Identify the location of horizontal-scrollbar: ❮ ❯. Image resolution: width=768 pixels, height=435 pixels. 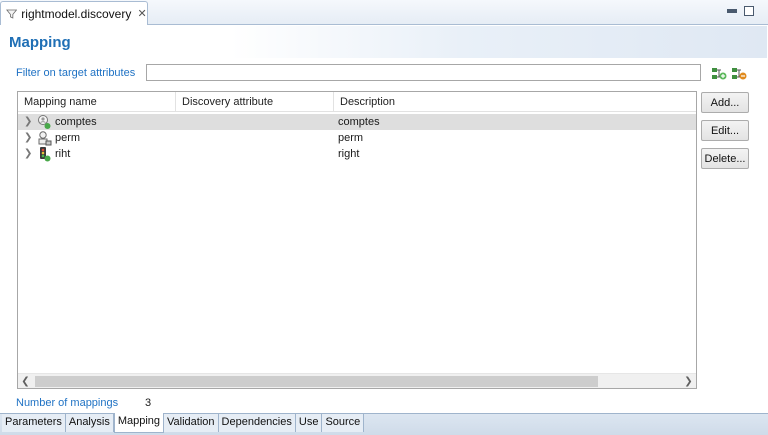
(357, 380).